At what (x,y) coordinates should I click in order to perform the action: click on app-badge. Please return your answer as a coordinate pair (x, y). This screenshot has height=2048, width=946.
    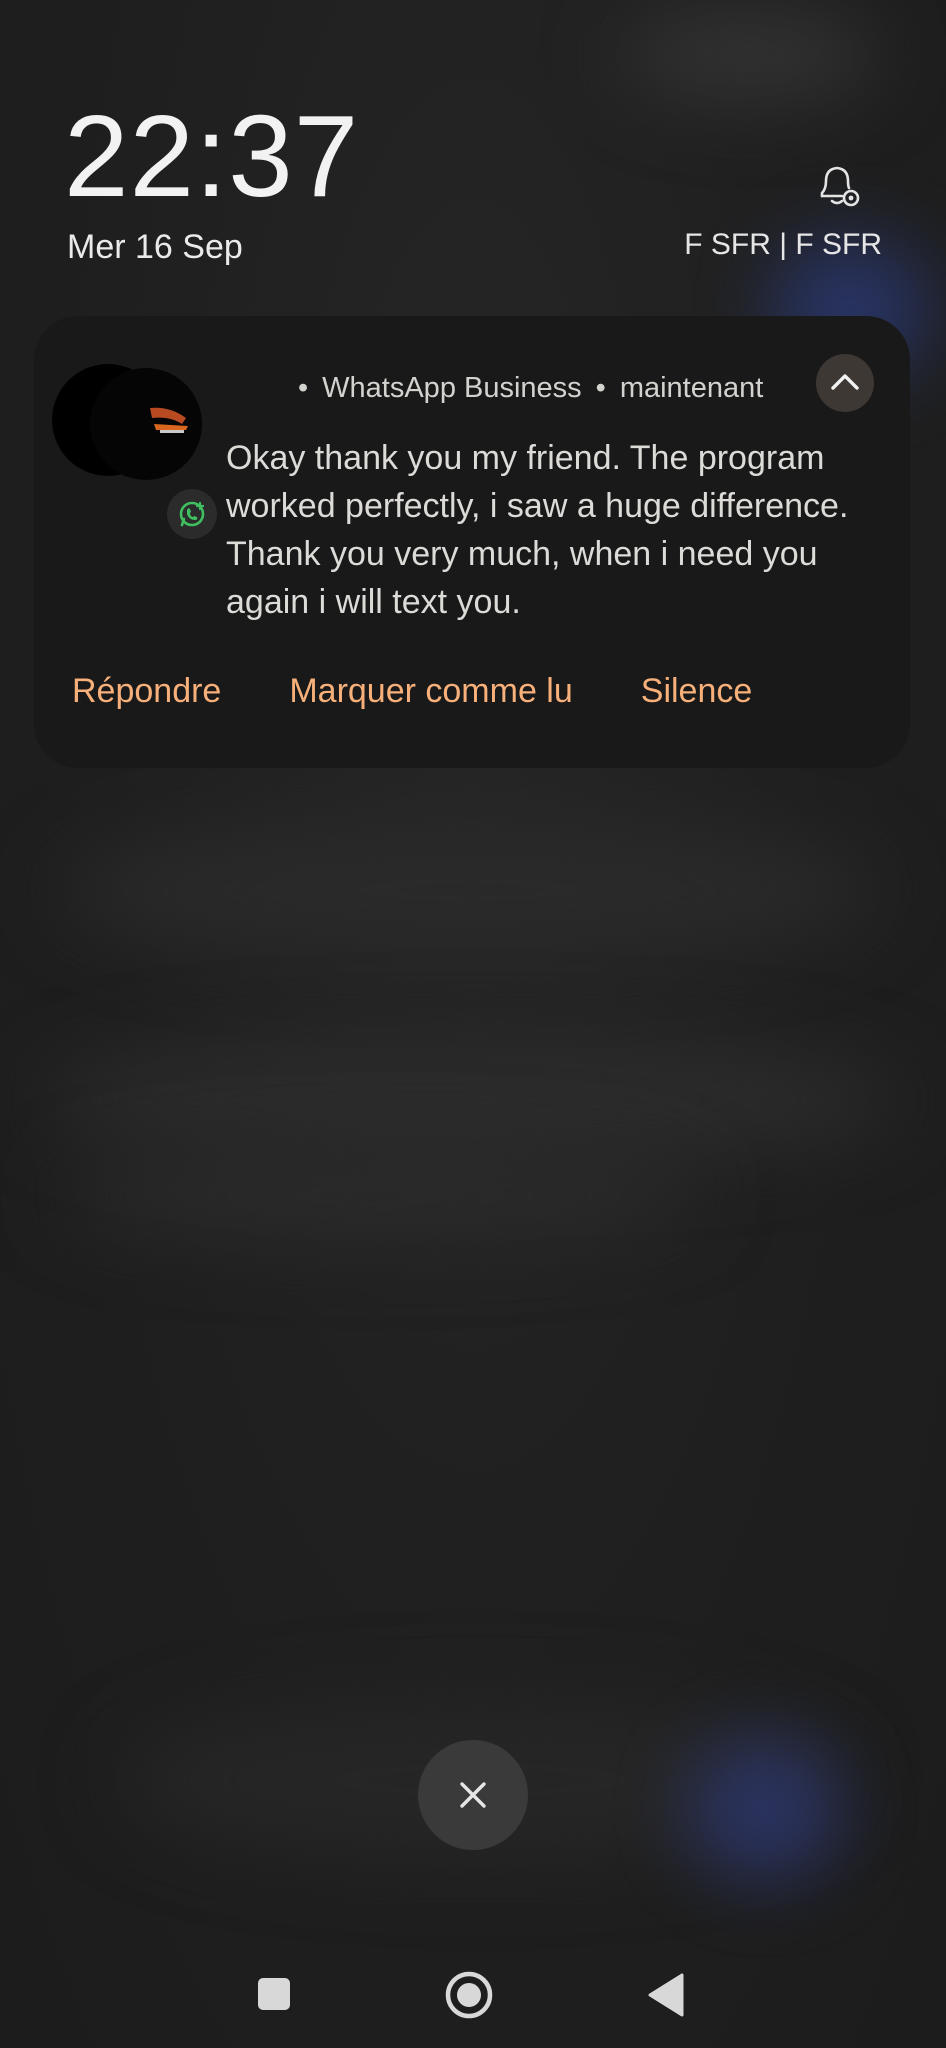
    Looking at the image, I should click on (192, 514).